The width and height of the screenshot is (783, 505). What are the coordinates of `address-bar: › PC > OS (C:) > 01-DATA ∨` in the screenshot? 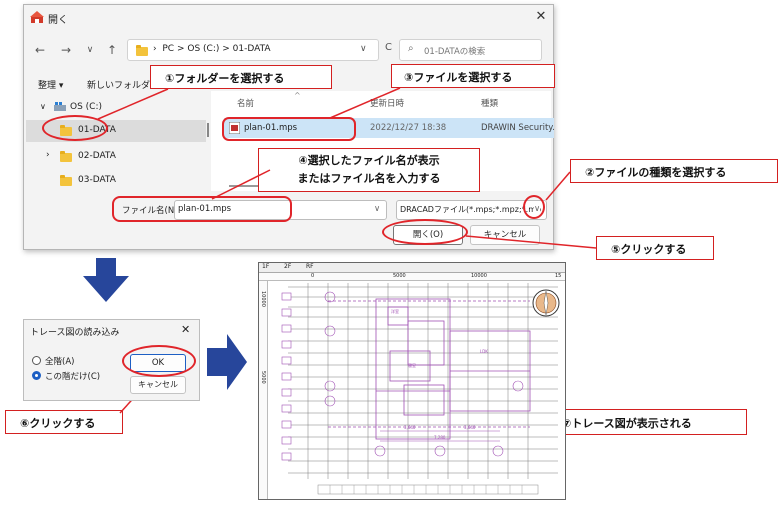 It's located at (253, 50).